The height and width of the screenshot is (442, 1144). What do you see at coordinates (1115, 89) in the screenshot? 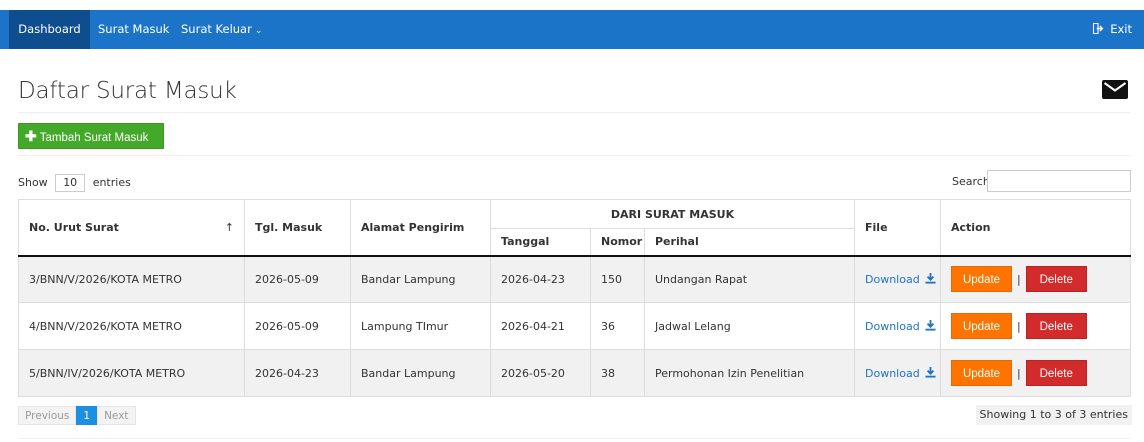
I see `envelope-icon` at bounding box center [1115, 89].